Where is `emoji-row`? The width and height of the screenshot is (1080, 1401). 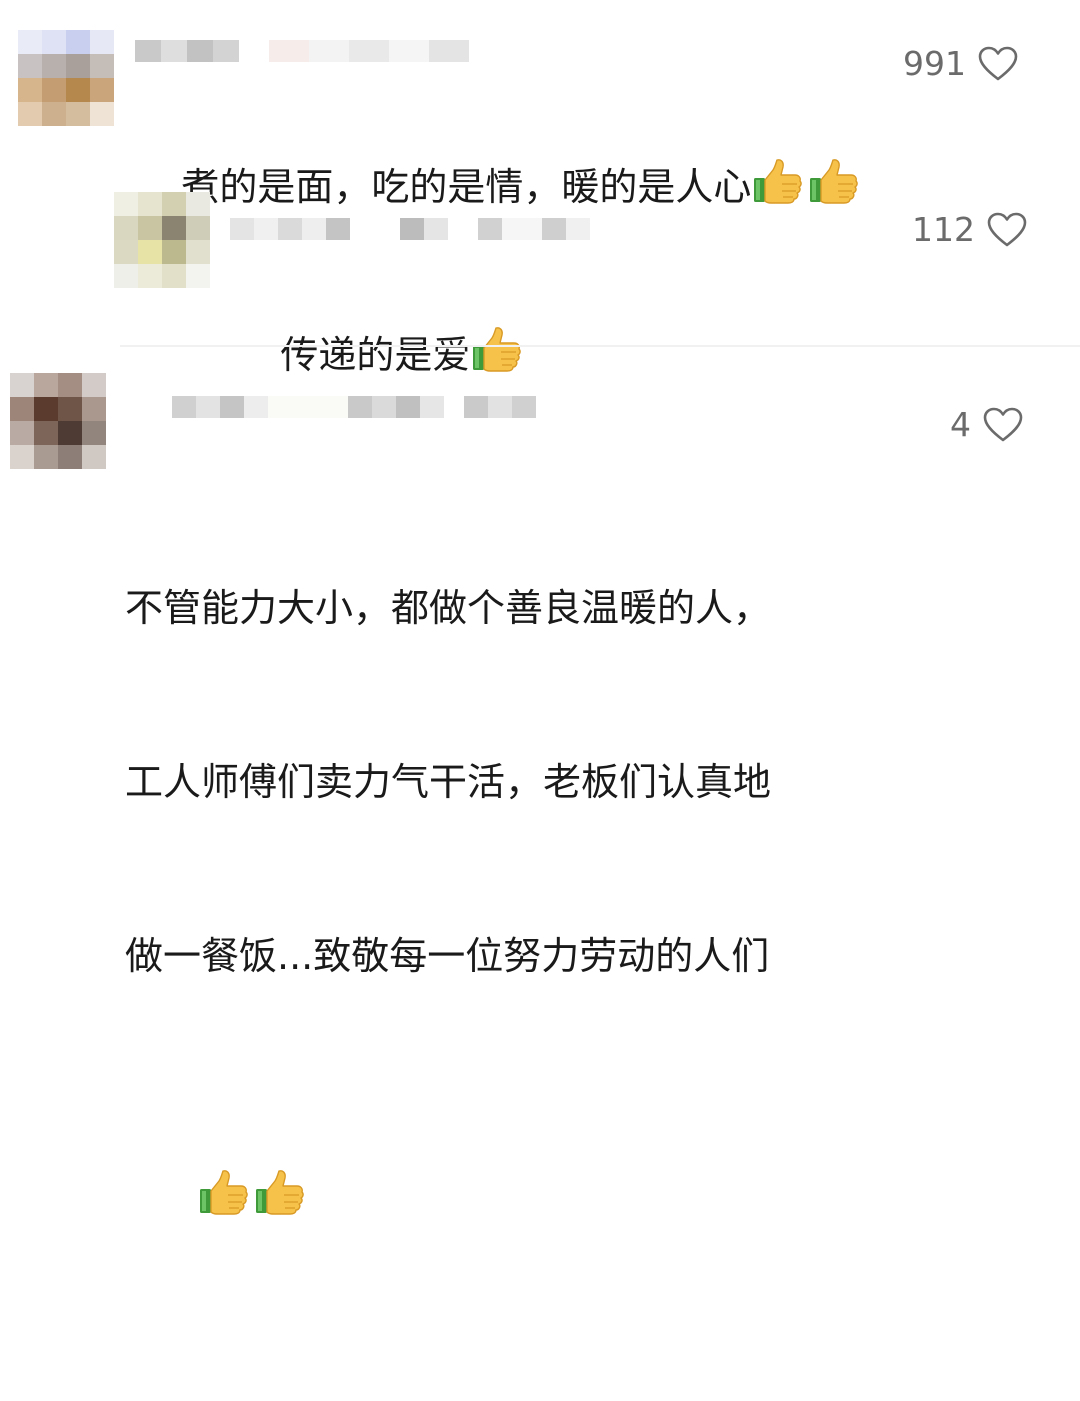
emoji-row is located at coordinates (448, 1197).